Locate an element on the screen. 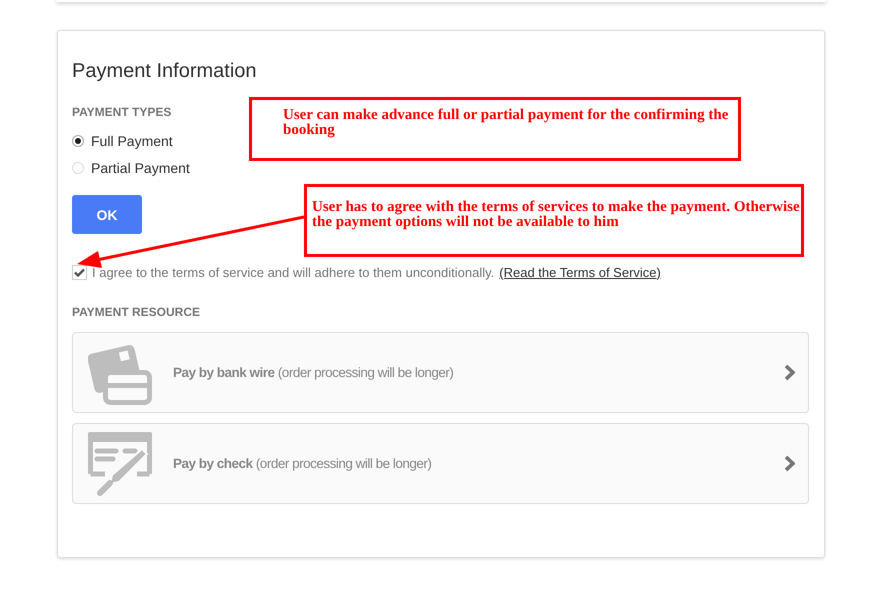 This screenshot has width=881, height=604. radio-label: Partial Payment is located at coordinates (140, 168).